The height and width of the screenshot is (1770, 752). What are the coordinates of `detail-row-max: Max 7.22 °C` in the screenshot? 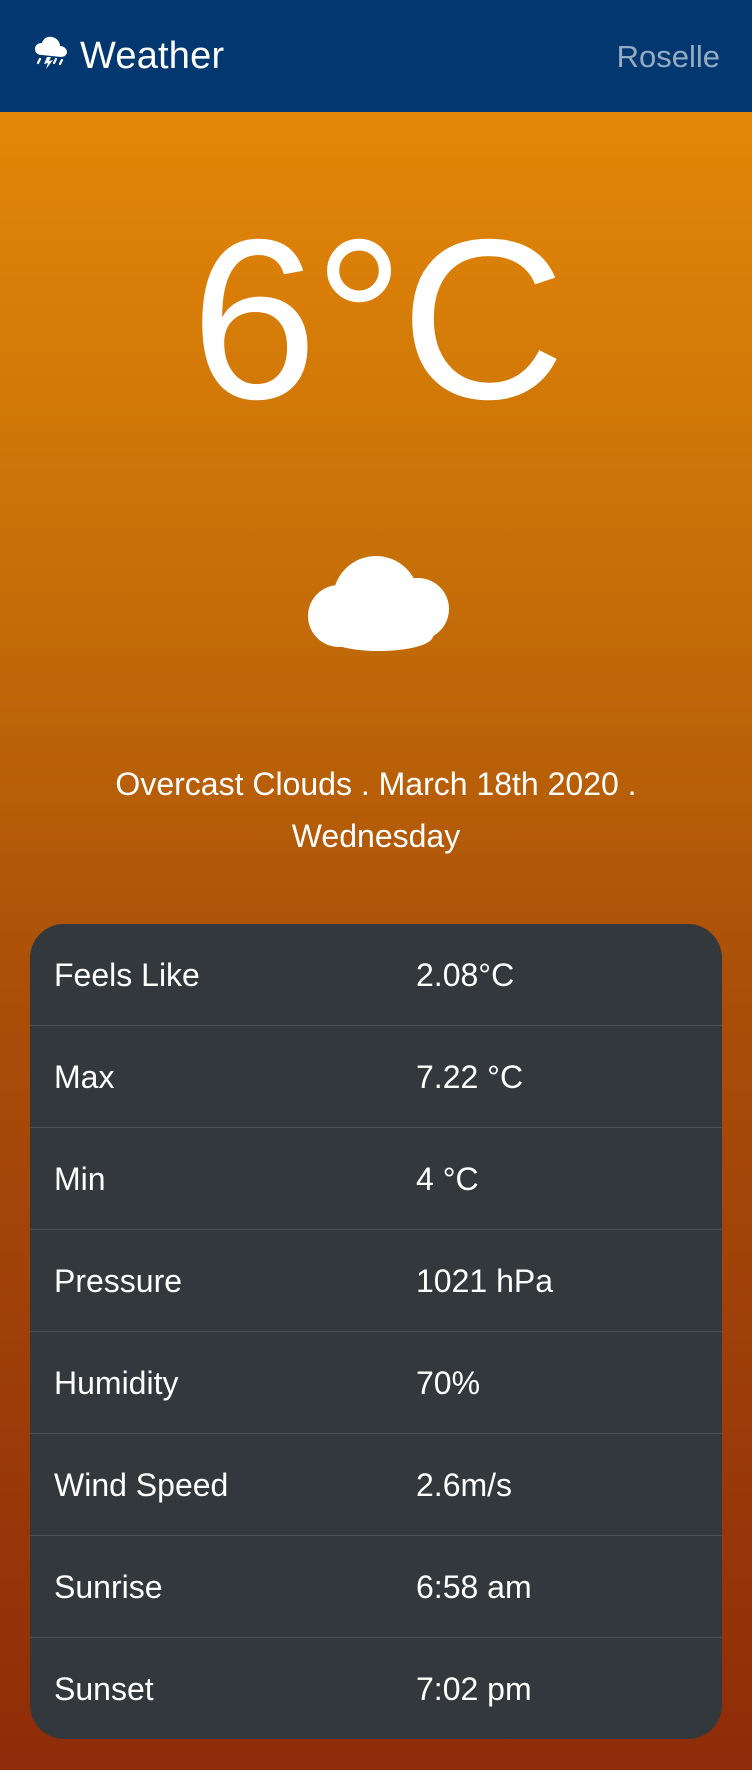 It's located at (376, 1077).